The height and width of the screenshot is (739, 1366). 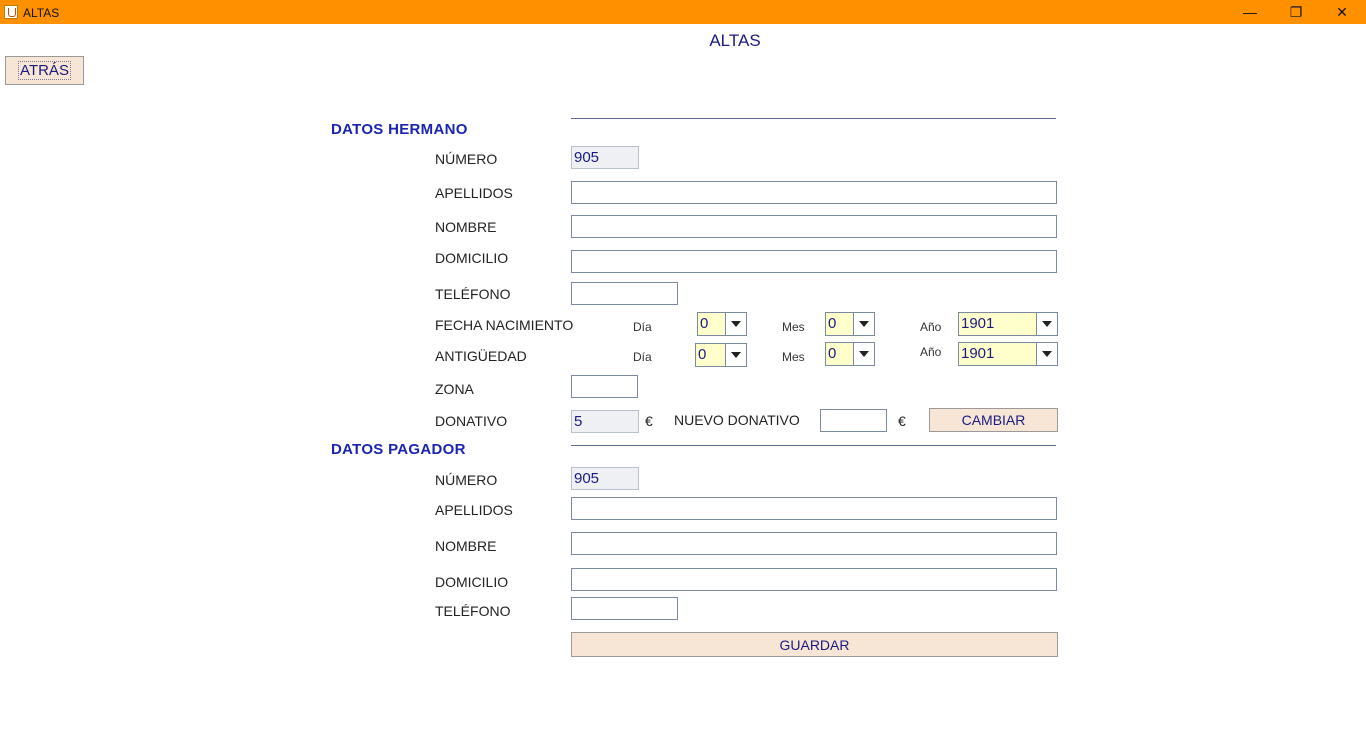 I want to click on guardar-button: GUARDAR, so click(x=814, y=644).